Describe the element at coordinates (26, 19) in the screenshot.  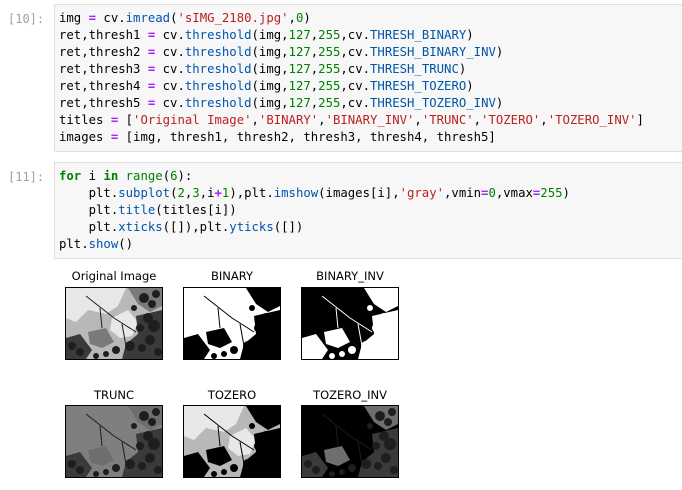
I see `cell-prompt: [10]:` at that location.